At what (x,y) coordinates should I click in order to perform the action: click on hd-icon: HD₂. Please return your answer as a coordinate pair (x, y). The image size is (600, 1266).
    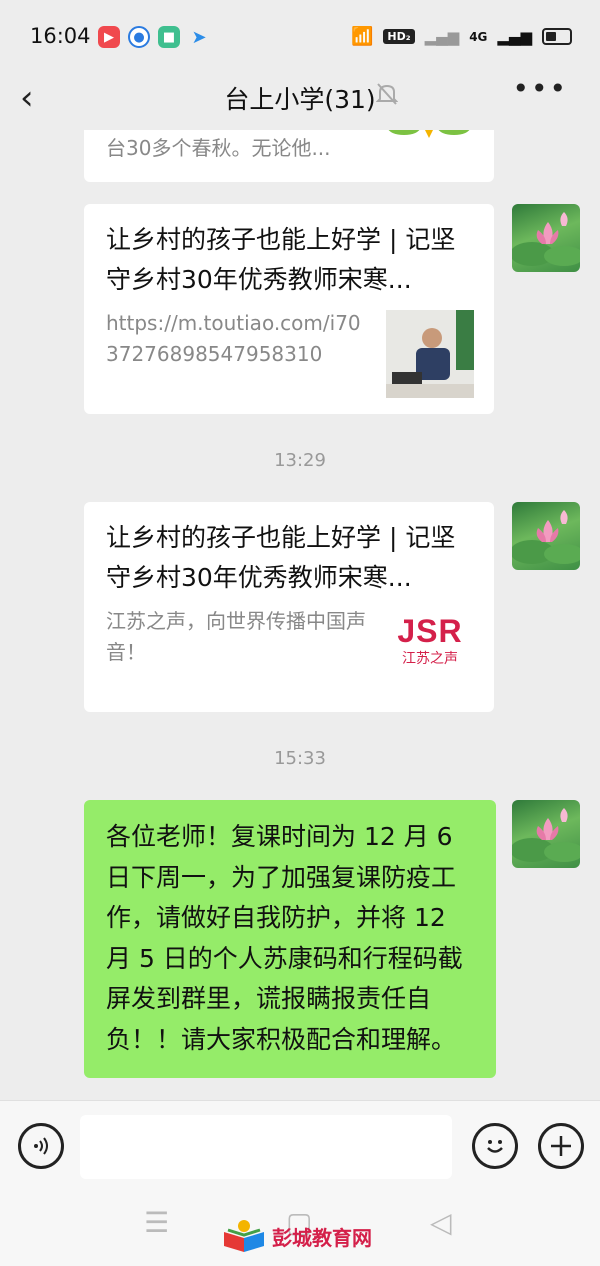
    Looking at the image, I should click on (399, 36).